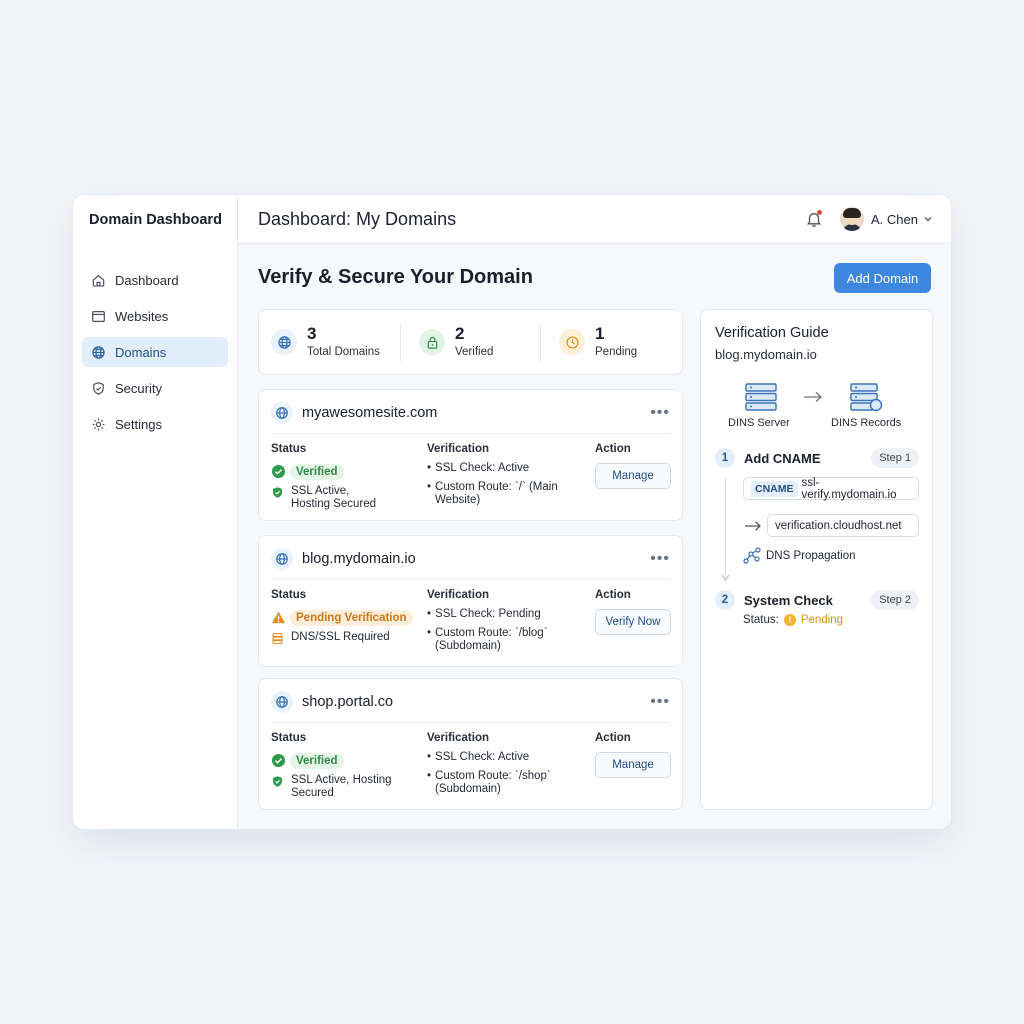  What do you see at coordinates (725, 528) in the screenshot?
I see `step-connector` at bounding box center [725, 528].